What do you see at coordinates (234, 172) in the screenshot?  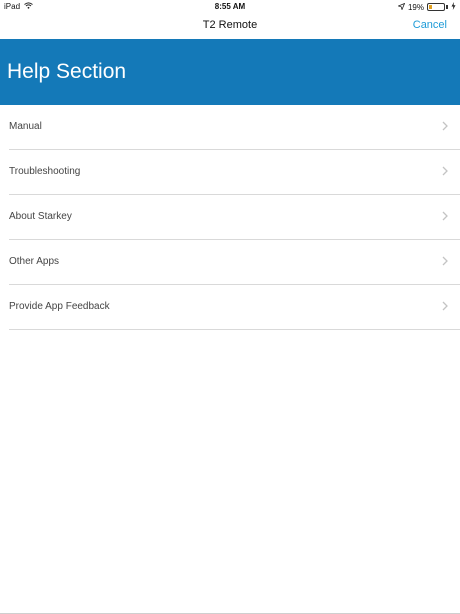 I see `menu-item-troubleshooting: Troubleshooting` at bounding box center [234, 172].